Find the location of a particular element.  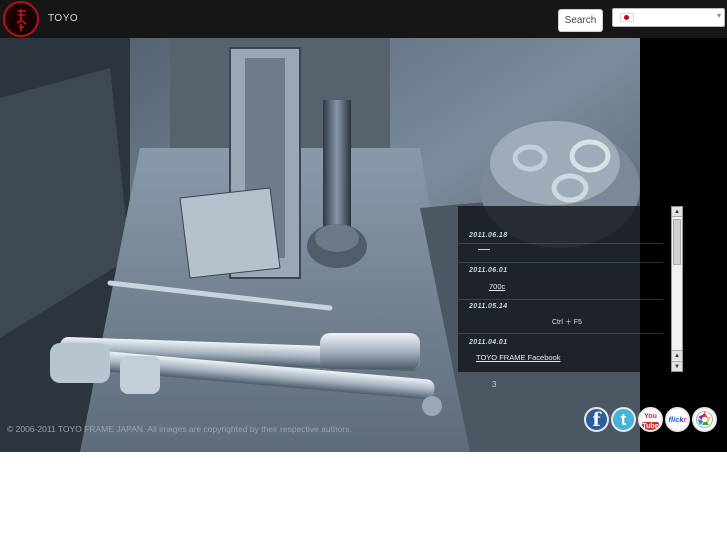

top-navigation-bar: TOYO Search ▾ is located at coordinates (363, 19).